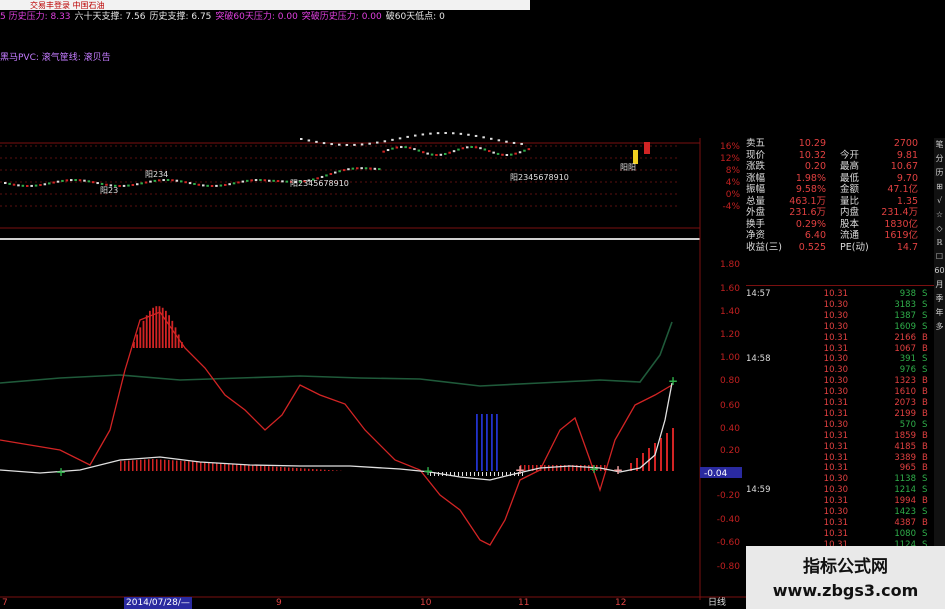  I want to click on tick-field: 976, so click(907, 370).